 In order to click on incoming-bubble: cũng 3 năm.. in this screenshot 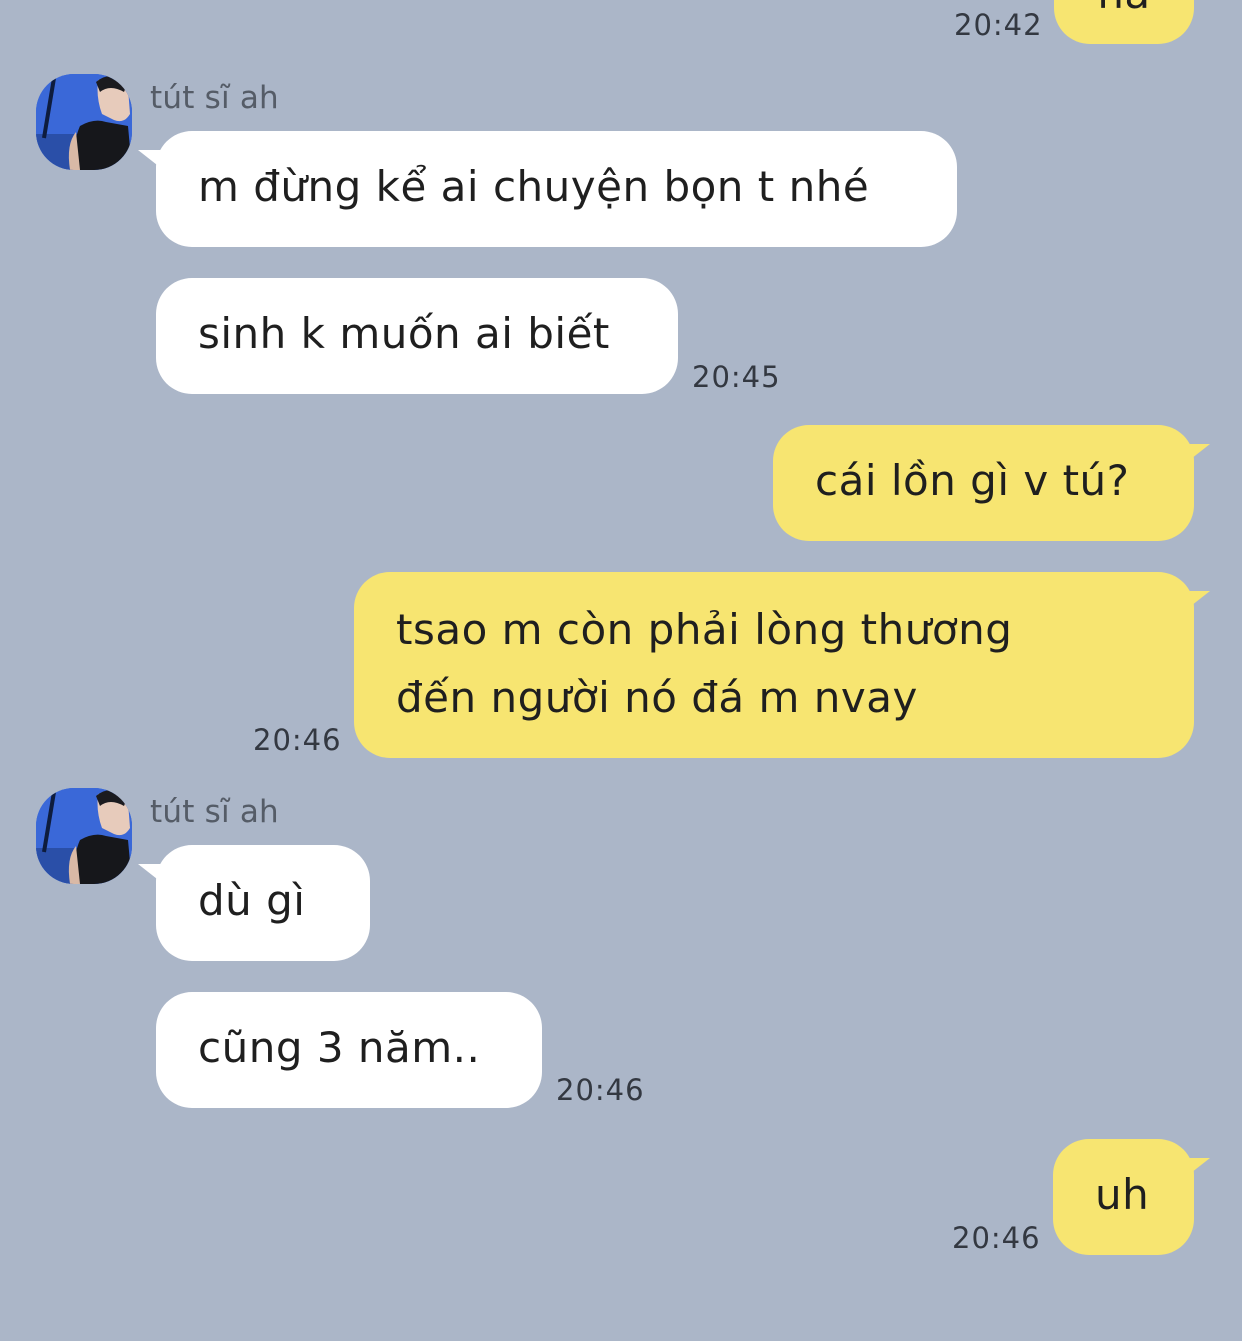, I will do `click(349, 1050)`.